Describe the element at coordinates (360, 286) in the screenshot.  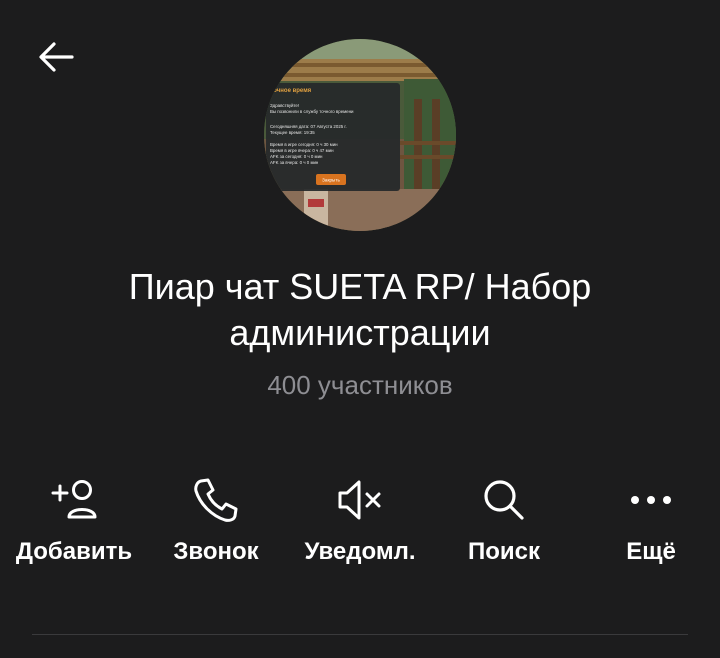
I see `chat-title-line: Пиар чат SUETA RP/ Набор` at that location.